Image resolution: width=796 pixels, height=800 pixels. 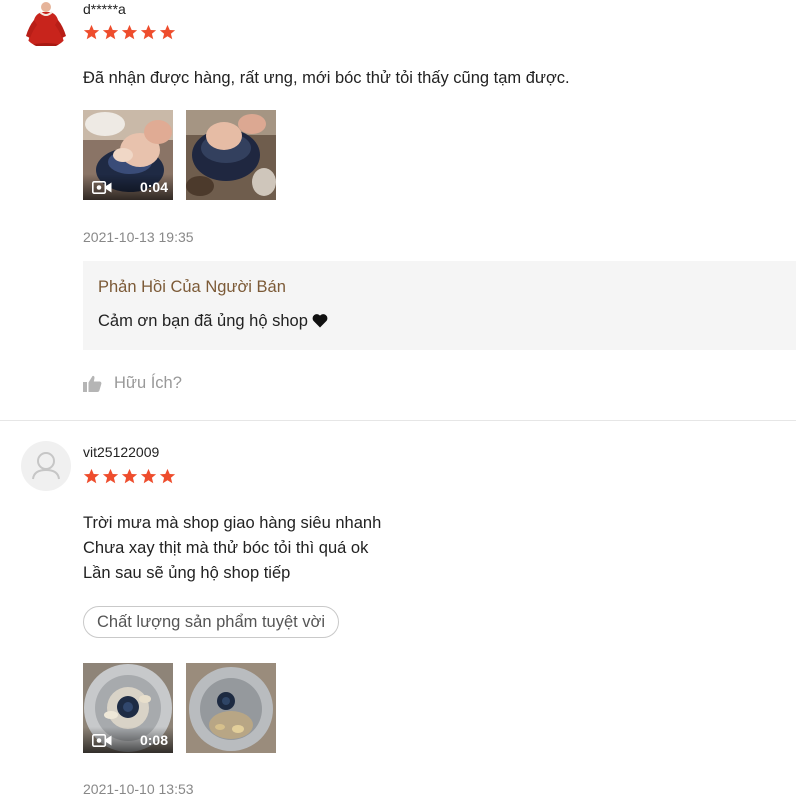 What do you see at coordinates (232, 523) in the screenshot?
I see `comment-line: Trời mưa mà shop giao hàng siêu nhanh` at bounding box center [232, 523].